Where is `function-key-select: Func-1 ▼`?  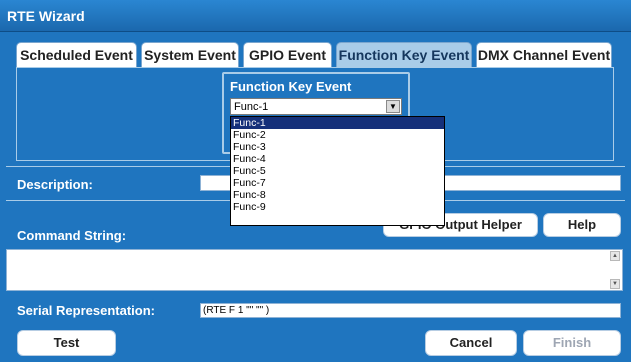 function-key-select: Func-1 ▼ is located at coordinates (316, 106).